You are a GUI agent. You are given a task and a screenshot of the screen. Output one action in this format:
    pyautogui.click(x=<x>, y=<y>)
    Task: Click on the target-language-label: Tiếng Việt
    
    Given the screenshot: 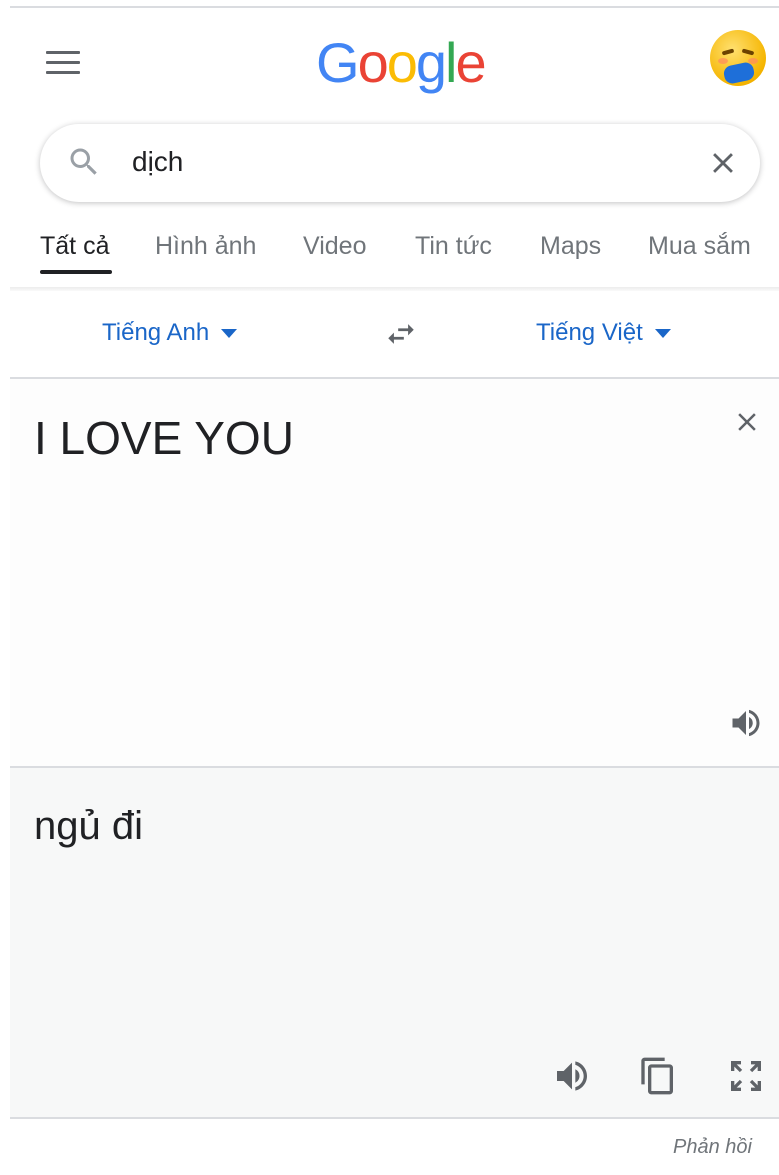 What is the action you would take?
    pyautogui.click(x=589, y=332)
    